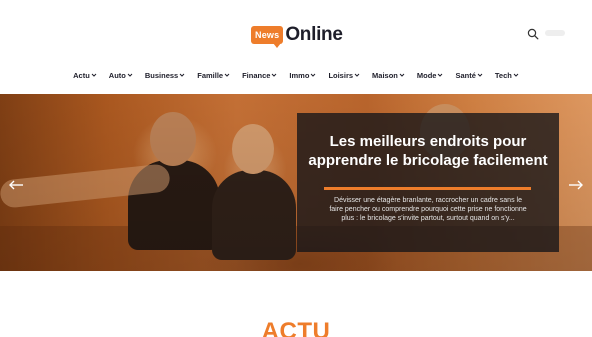  I want to click on nav-item-label: Mode, so click(426, 75).